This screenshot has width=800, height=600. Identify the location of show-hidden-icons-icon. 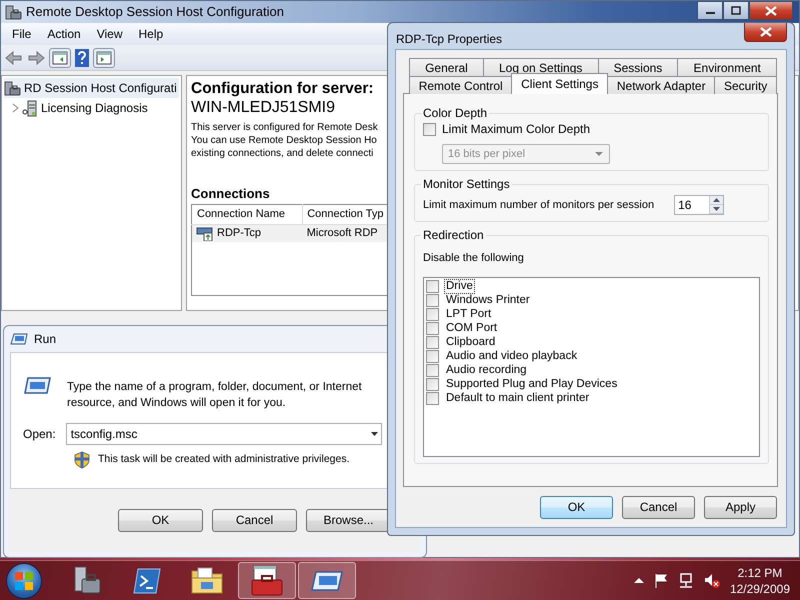
(639, 580).